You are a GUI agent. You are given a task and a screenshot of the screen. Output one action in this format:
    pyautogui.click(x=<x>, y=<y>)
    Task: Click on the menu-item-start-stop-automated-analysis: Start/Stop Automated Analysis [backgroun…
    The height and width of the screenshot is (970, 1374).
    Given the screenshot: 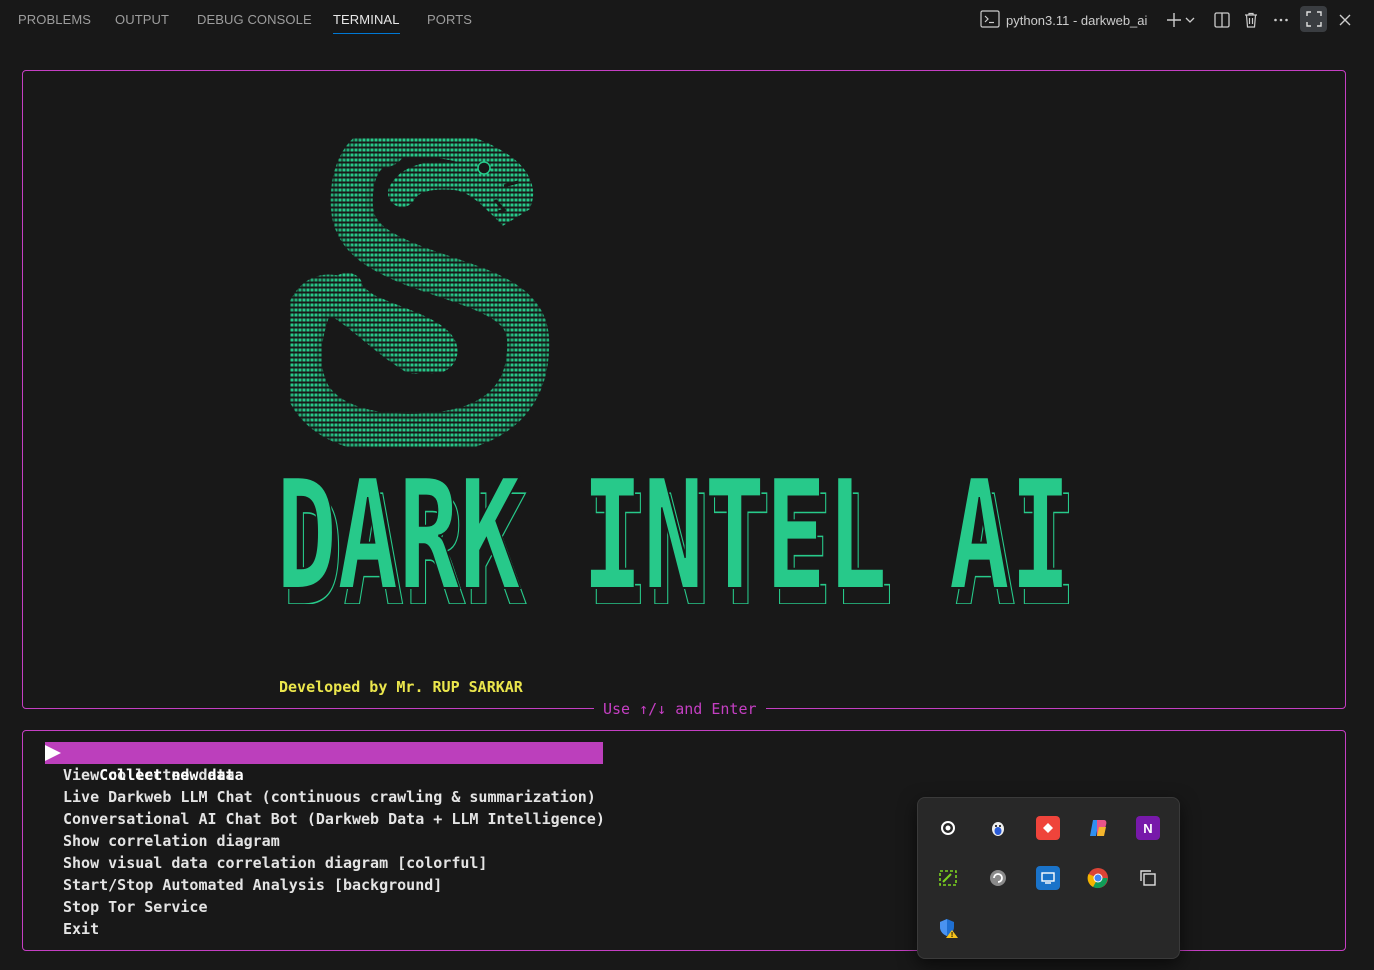 What is the action you would take?
    pyautogui.click(x=324, y=885)
    